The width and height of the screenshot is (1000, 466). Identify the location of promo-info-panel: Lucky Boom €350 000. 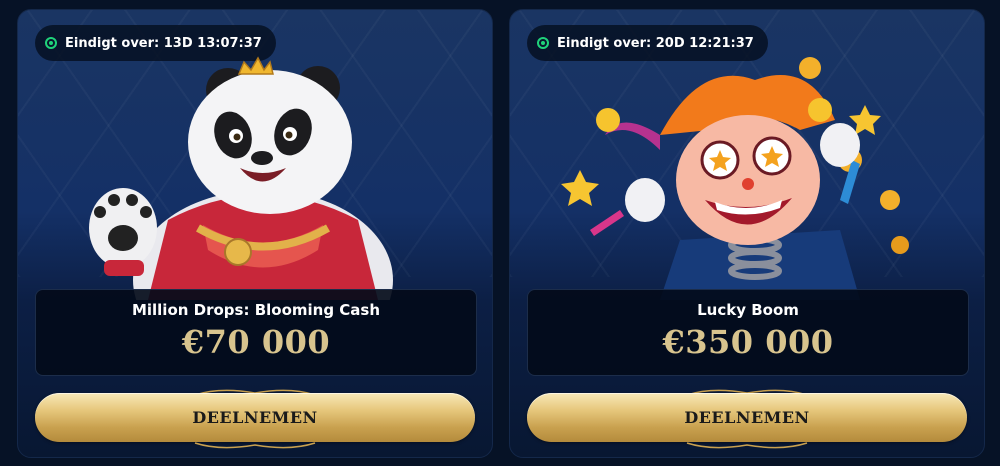
(748, 332).